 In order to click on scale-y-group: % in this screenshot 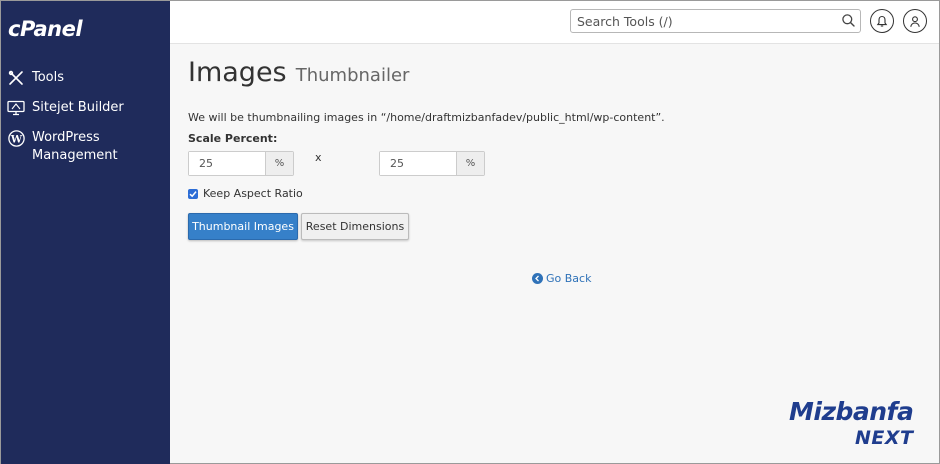, I will do `click(432, 163)`.